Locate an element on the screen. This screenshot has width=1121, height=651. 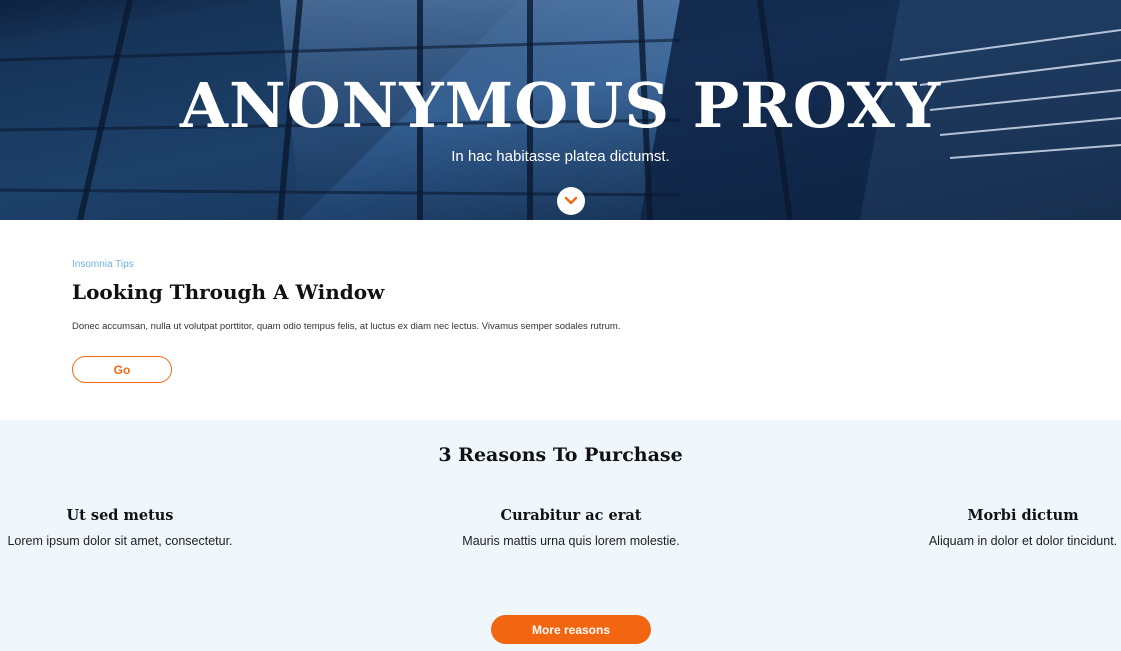
hero-title: ANONYMOUS PROXY is located at coordinates (560, 105).